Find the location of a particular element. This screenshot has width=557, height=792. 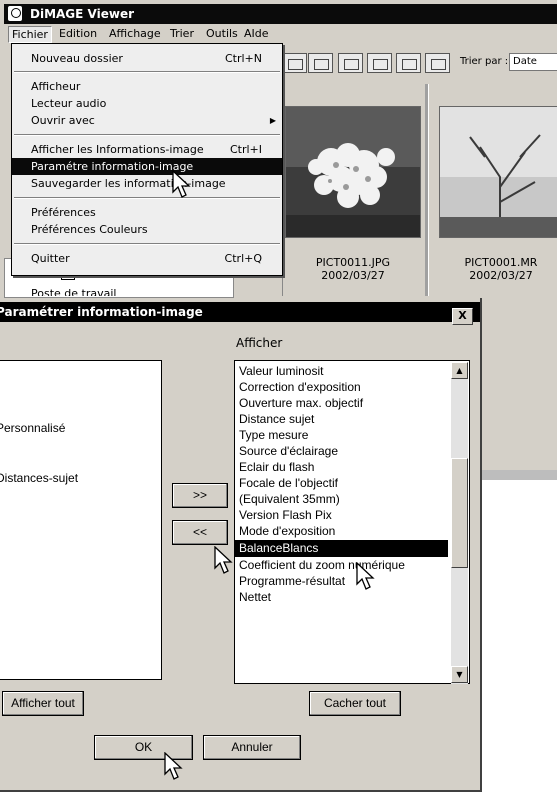

menu-item-ouvrir-avec: Ouvrir avec ▶ is located at coordinates (147, 120).